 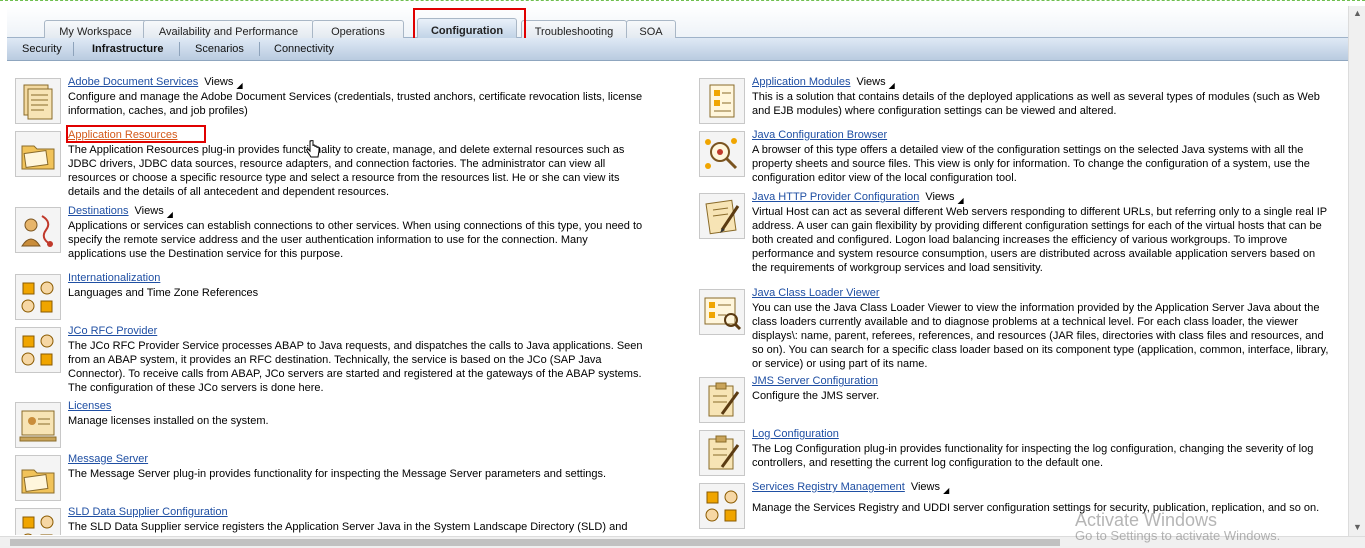 I want to click on hand-cursor-icon, so click(x=313, y=151).